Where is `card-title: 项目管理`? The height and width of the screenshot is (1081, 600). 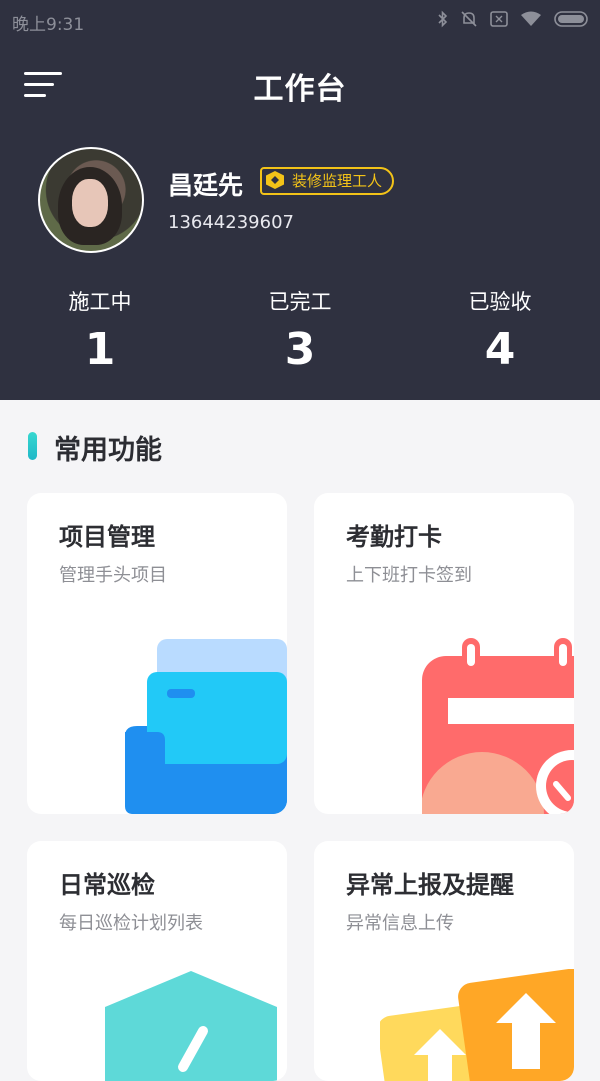 card-title: 项目管理 is located at coordinates (107, 537).